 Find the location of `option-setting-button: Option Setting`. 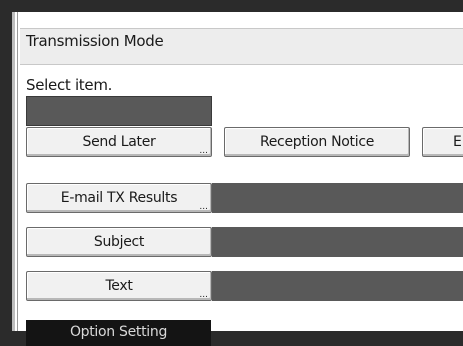

option-setting-button: Option Setting is located at coordinates (118, 333).